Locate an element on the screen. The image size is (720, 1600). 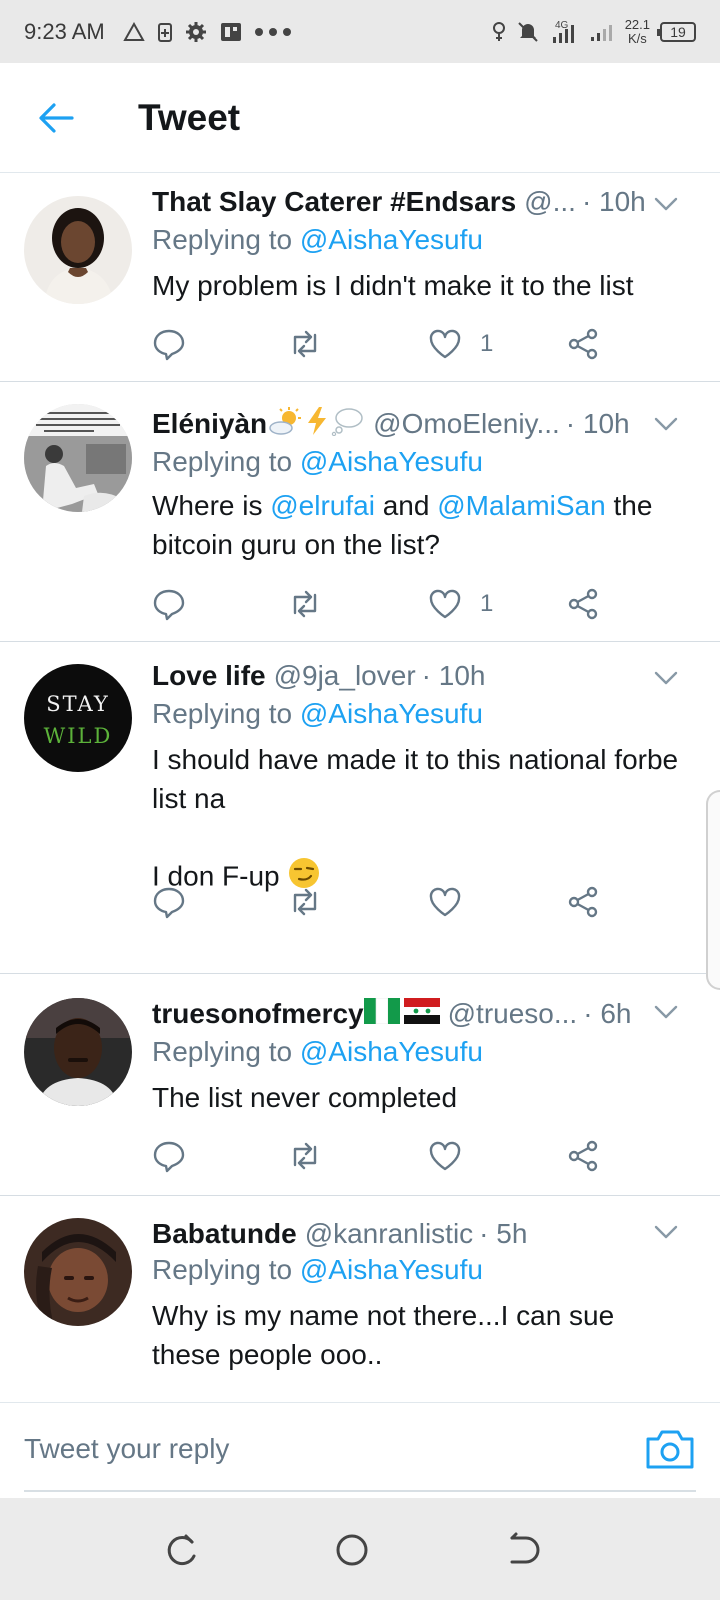
reply-input-underline is located at coordinates (360, 1491).